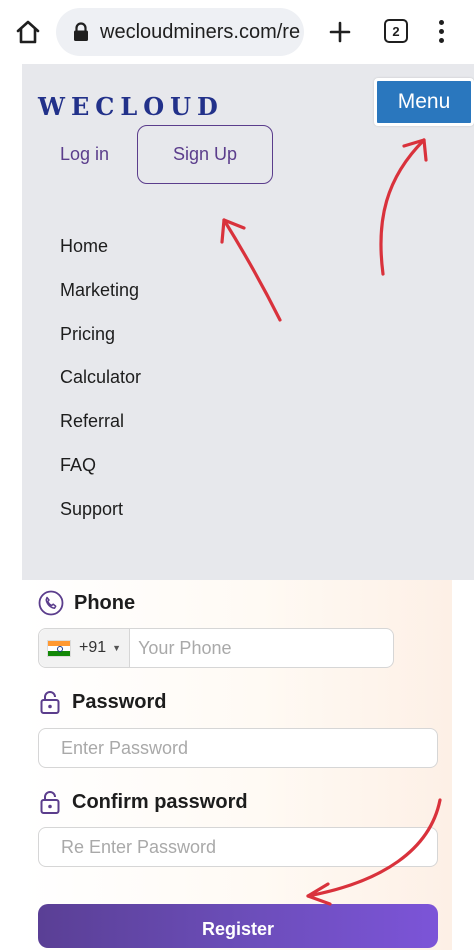 The height and width of the screenshot is (950, 474). I want to click on caret-down-icon: ▼, so click(117, 648).